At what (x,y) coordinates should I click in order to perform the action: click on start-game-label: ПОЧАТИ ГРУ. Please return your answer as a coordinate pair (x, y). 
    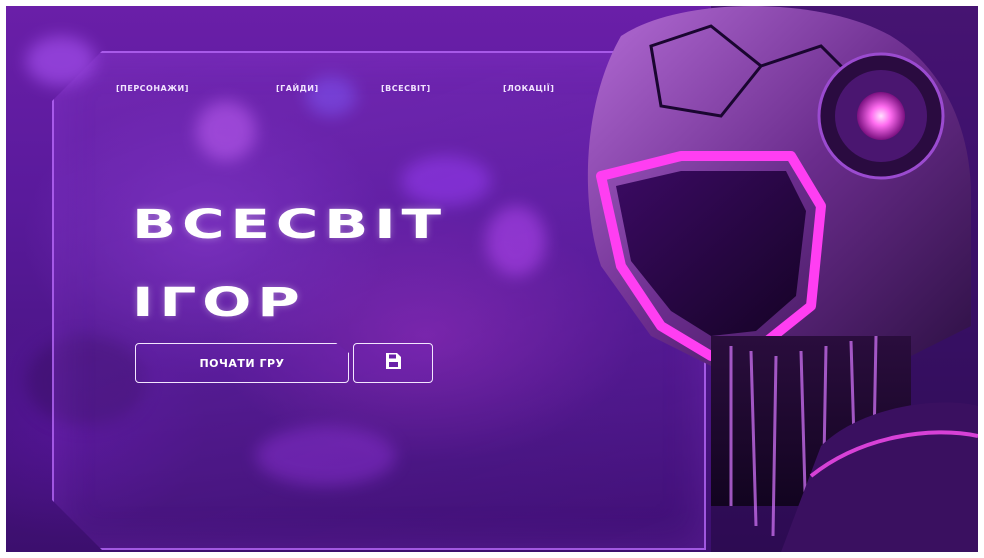
    Looking at the image, I should click on (242, 363).